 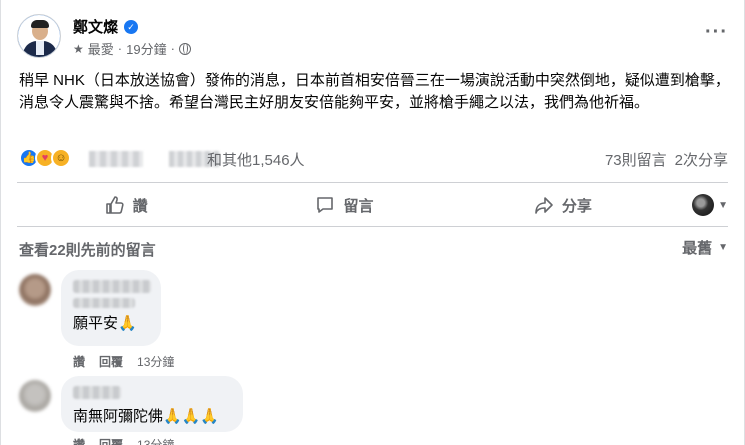 What do you see at coordinates (576, 206) in the screenshot?
I see `share-label: 分享` at bounding box center [576, 206].